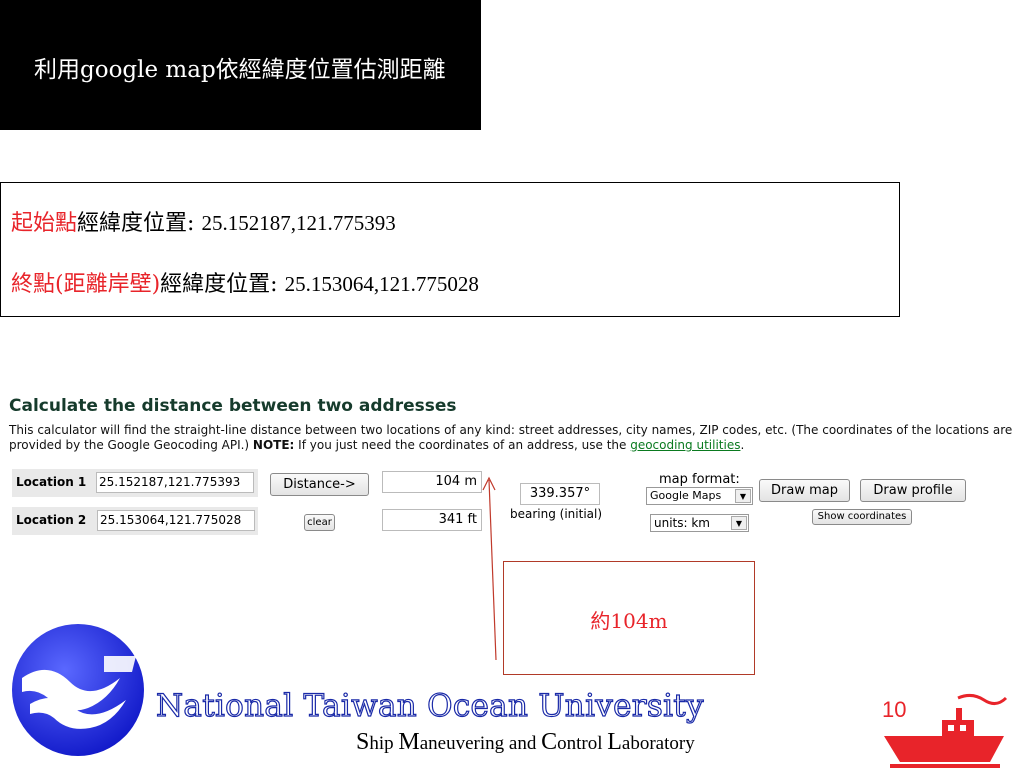  Describe the element at coordinates (549, 742) in the screenshot. I see `lab-cap-c: C` at that location.